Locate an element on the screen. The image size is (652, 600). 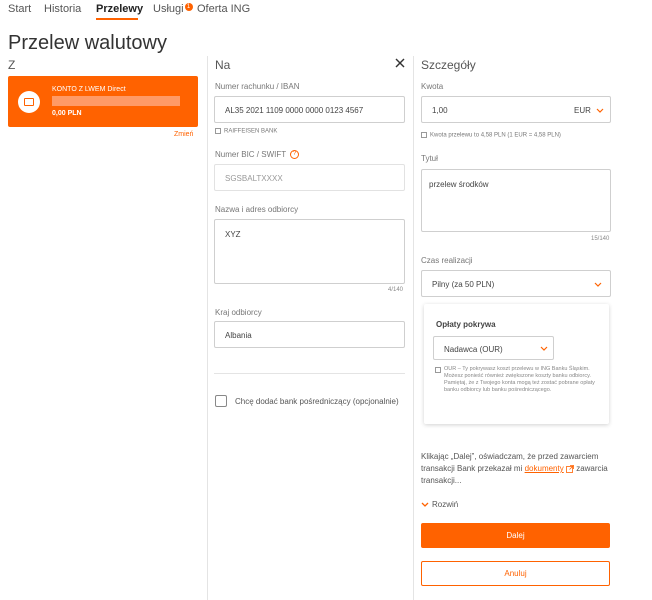
bic-value: SGSBALTXXXX is located at coordinates (254, 178).